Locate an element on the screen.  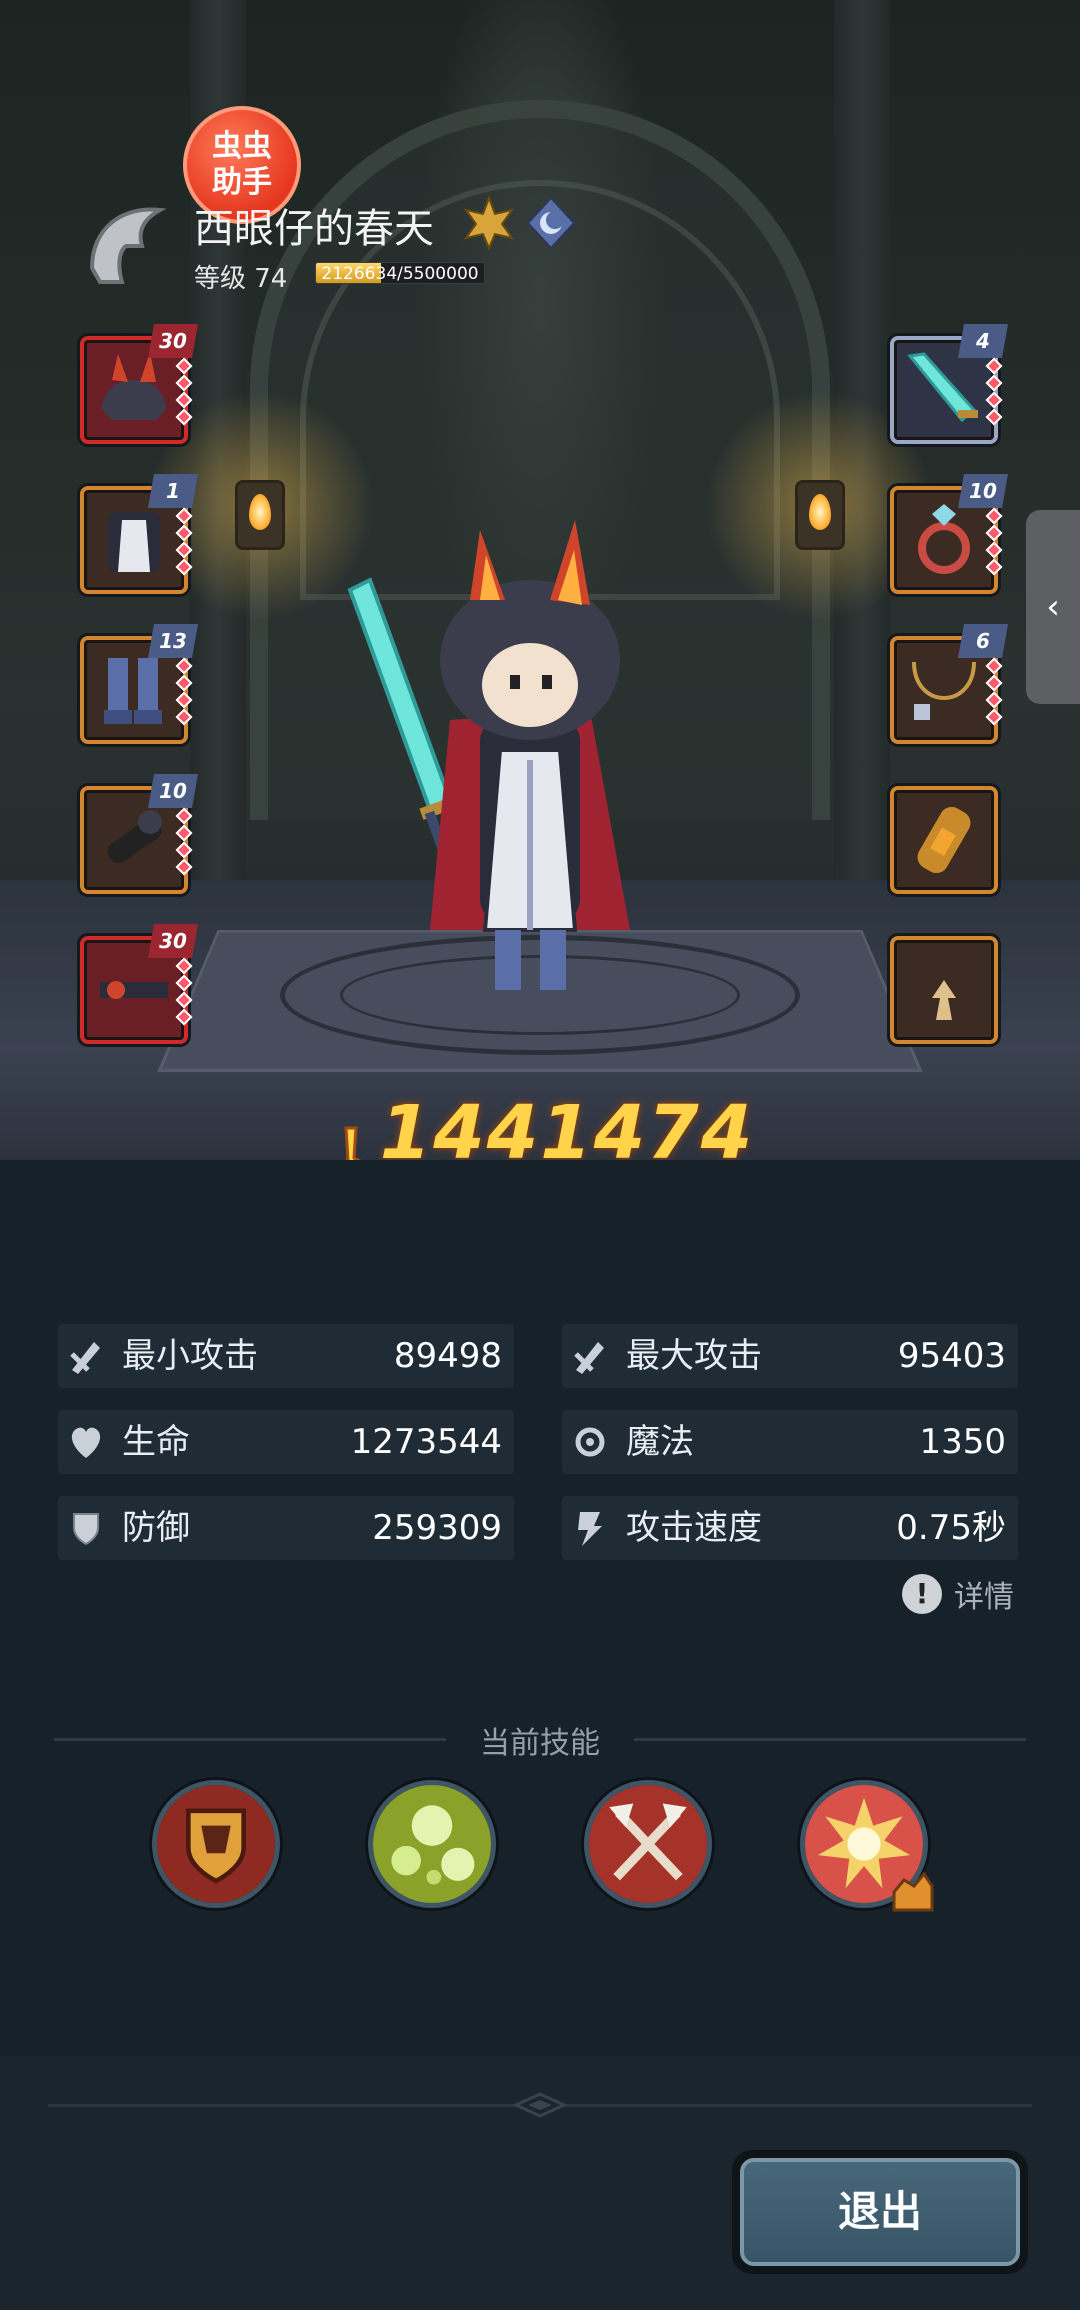
skill-shield-crest is located at coordinates (216, 1844).